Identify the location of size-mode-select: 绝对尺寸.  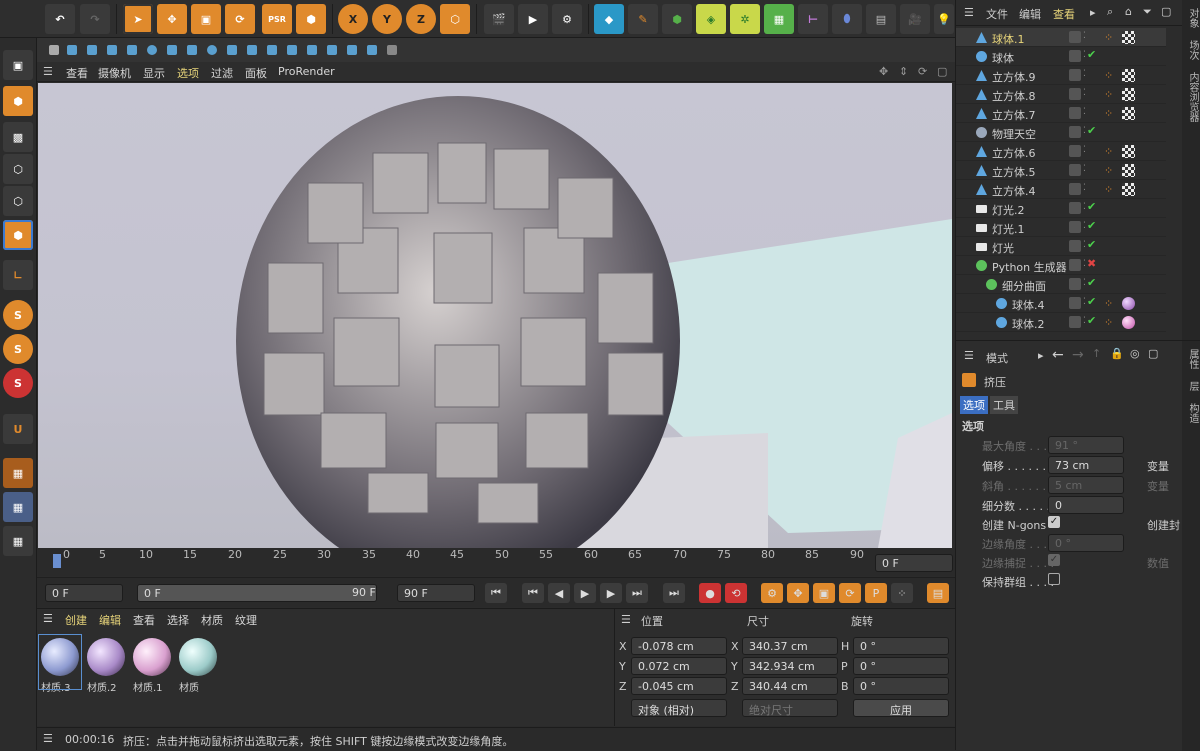
(790, 708).